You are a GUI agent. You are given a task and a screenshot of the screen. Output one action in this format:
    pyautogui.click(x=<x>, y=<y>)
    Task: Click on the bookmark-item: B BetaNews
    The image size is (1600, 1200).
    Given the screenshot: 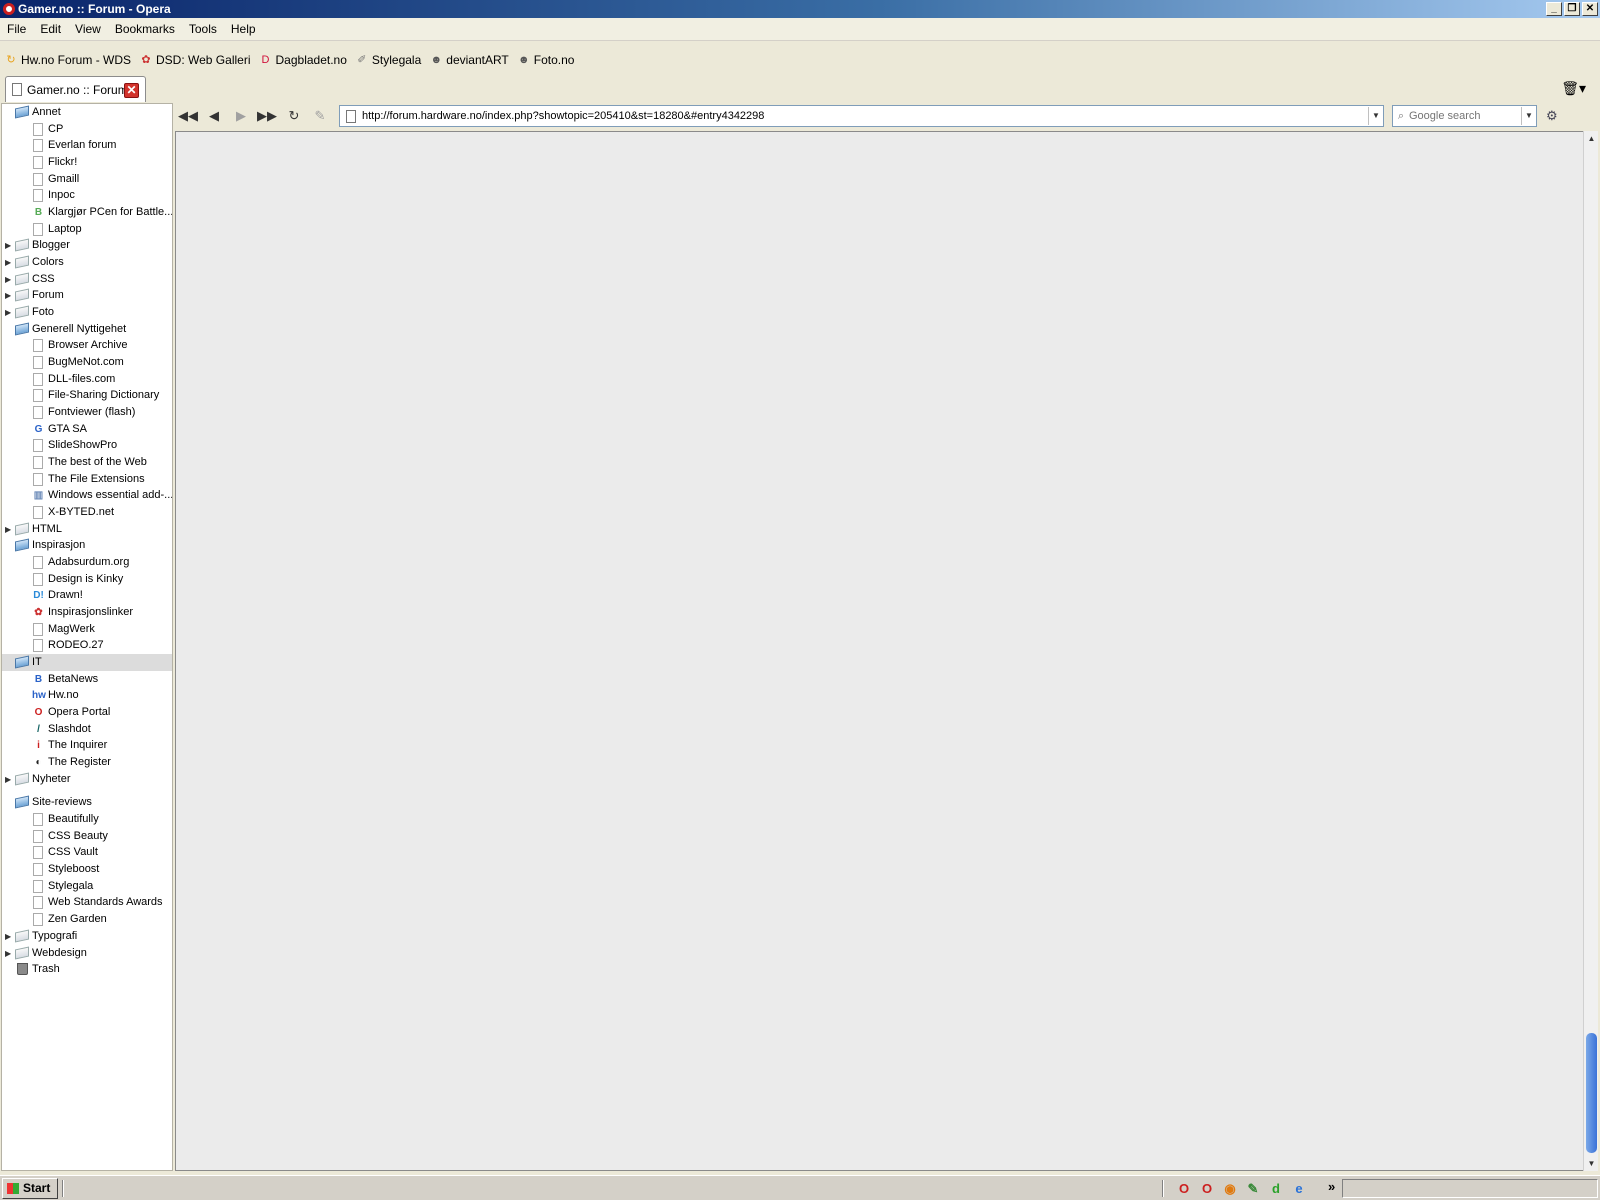 What is the action you would take?
    pyautogui.click(x=87, y=679)
    